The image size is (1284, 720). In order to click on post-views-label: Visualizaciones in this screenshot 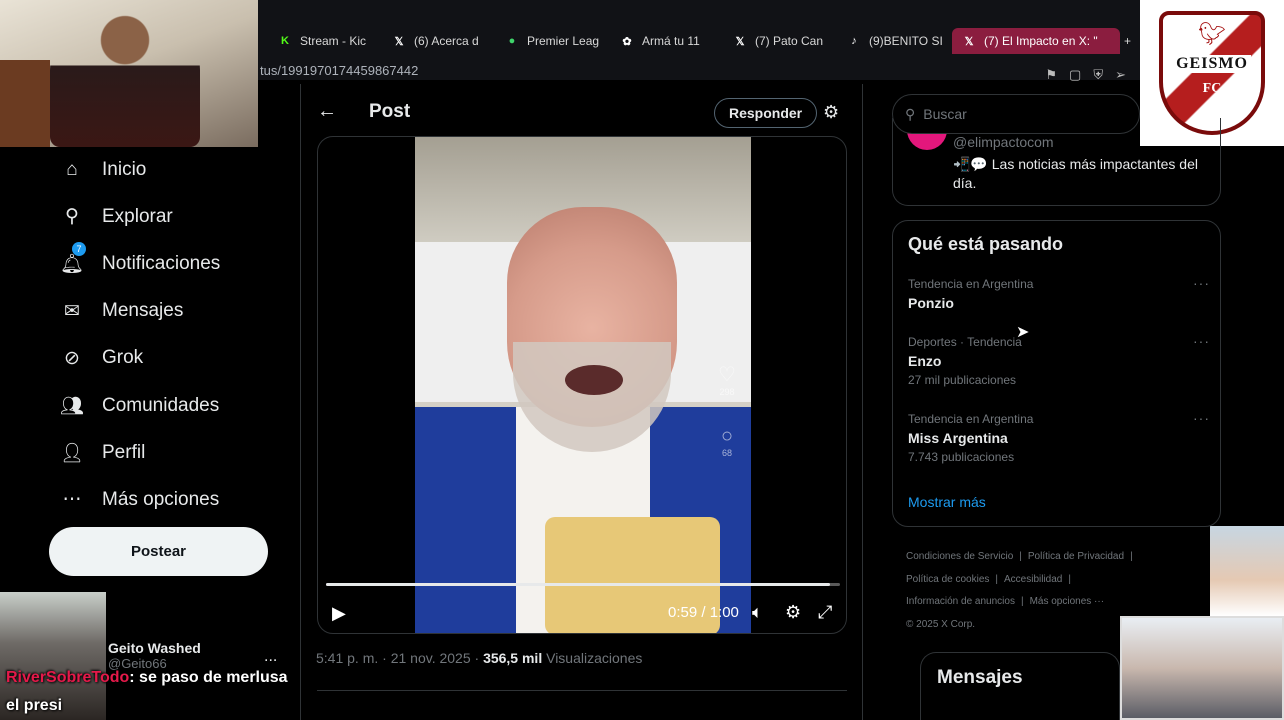, I will do `click(592, 658)`.